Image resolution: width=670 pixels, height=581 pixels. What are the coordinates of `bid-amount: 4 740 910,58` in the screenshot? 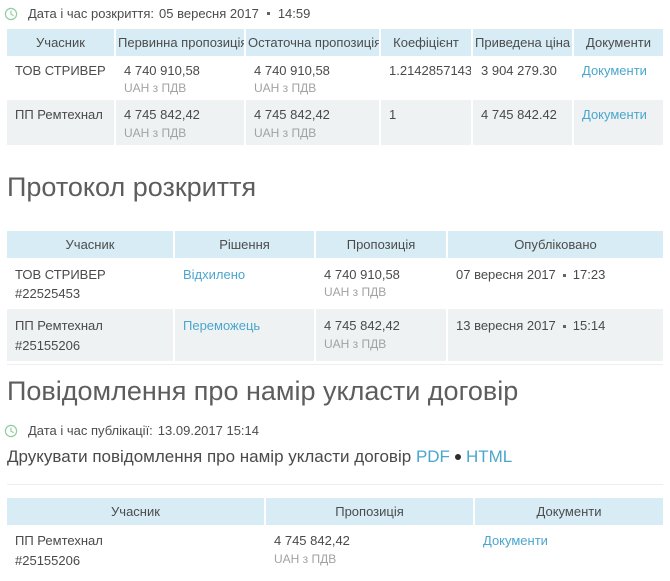 It's located at (362, 274).